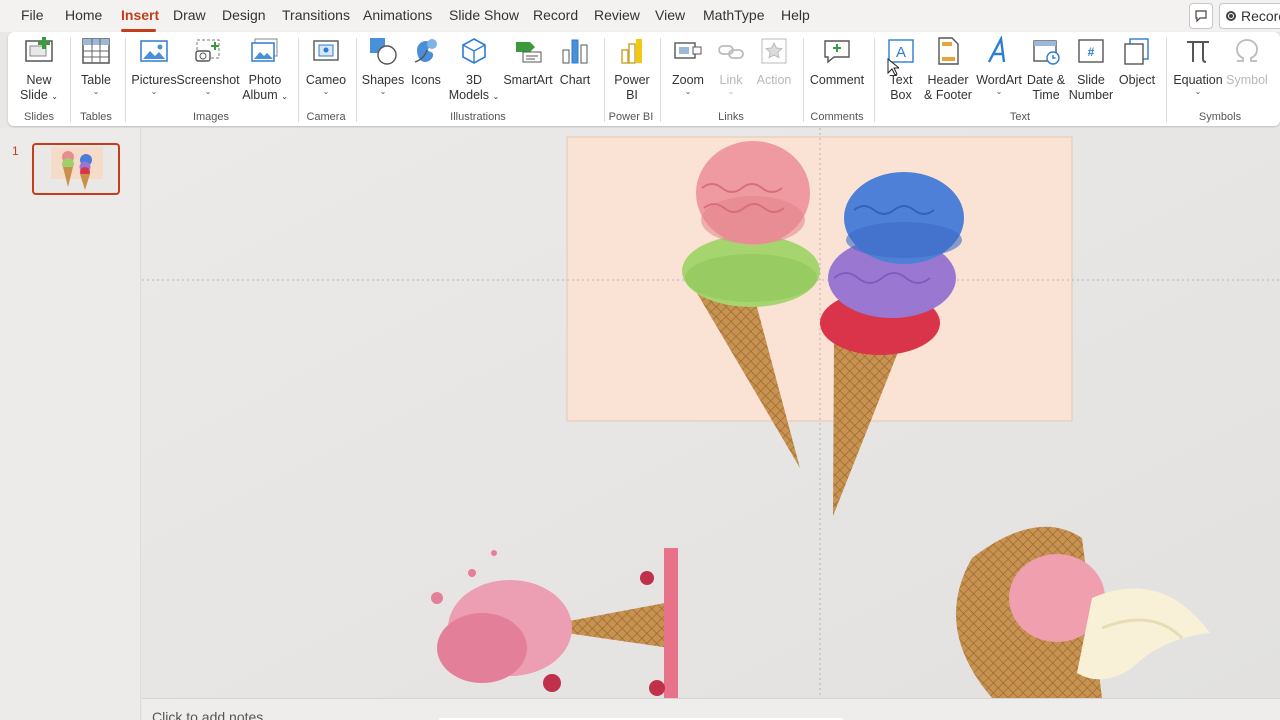 The width and height of the screenshot is (1280, 720). What do you see at coordinates (265, 51) in the screenshot?
I see `photo-album-icon` at bounding box center [265, 51].